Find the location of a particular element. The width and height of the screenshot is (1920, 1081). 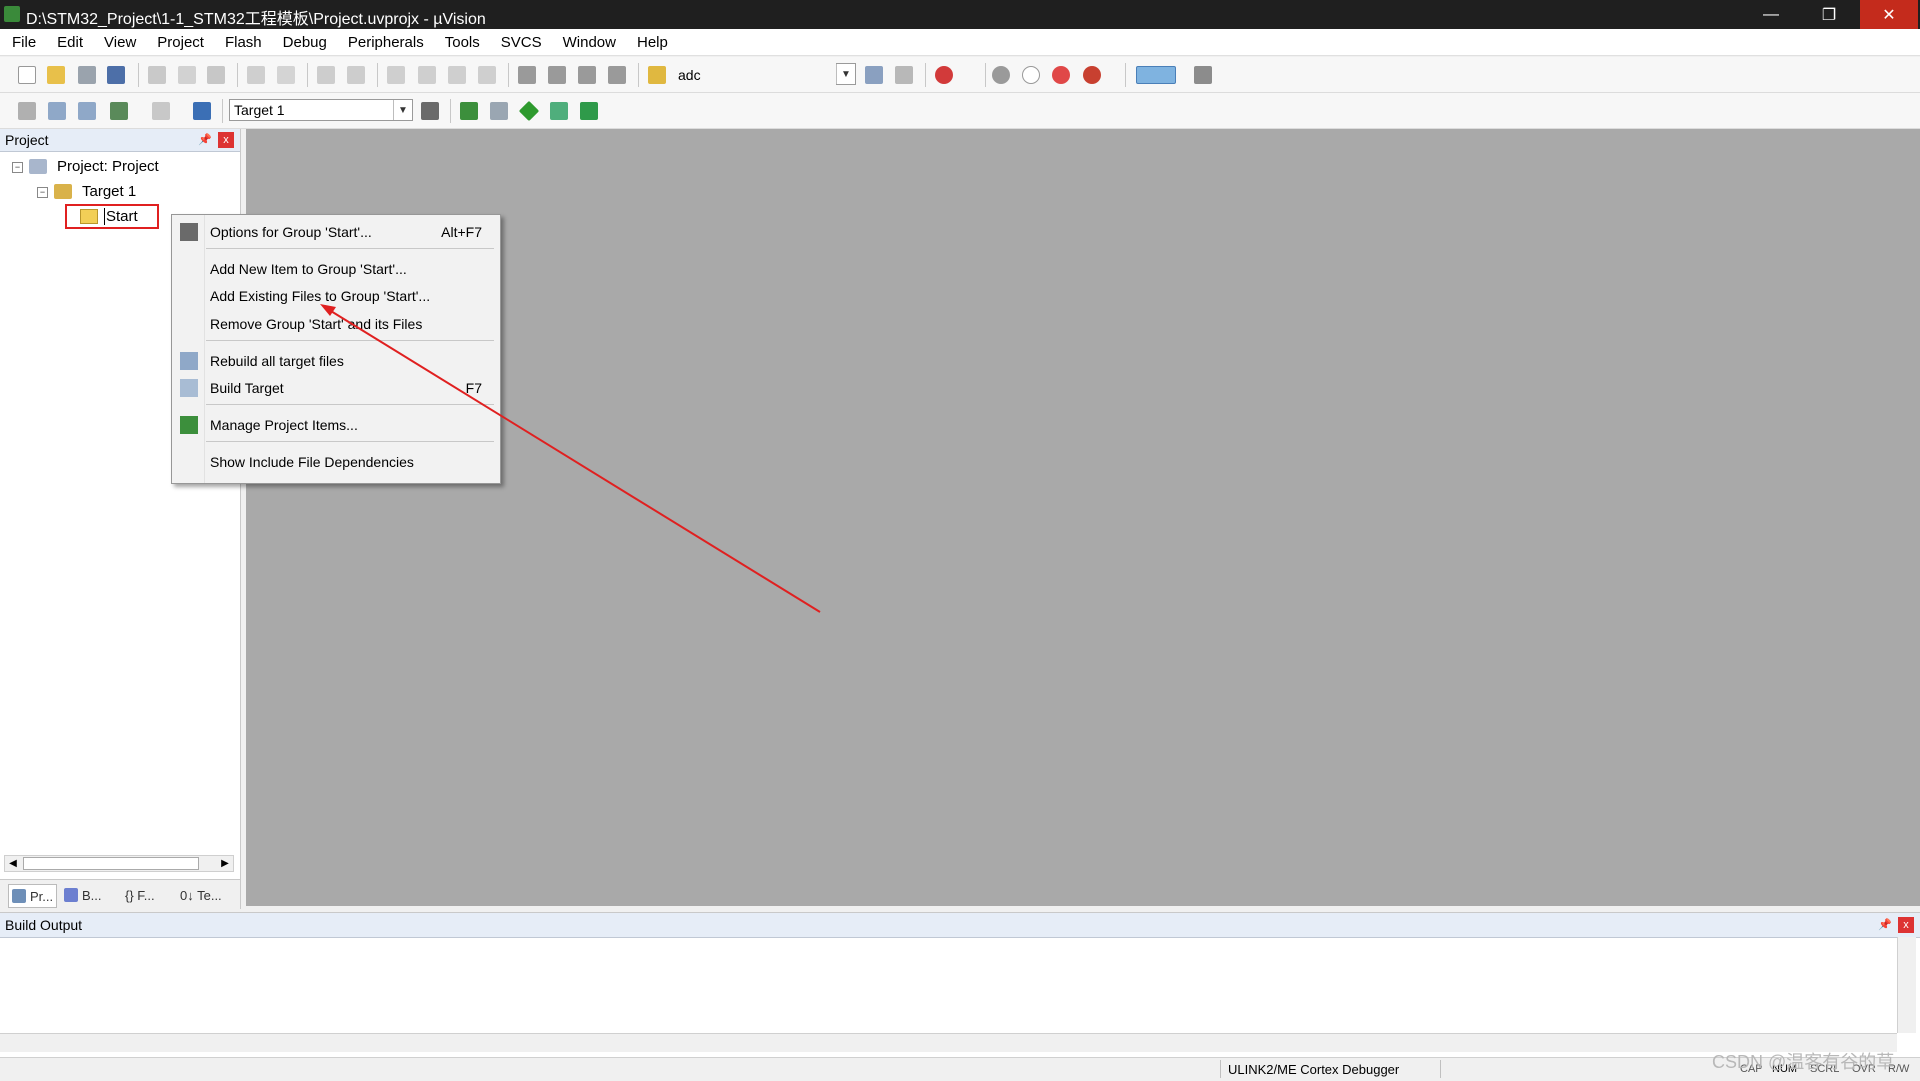

find-icon is located at coordinates (874, 75).